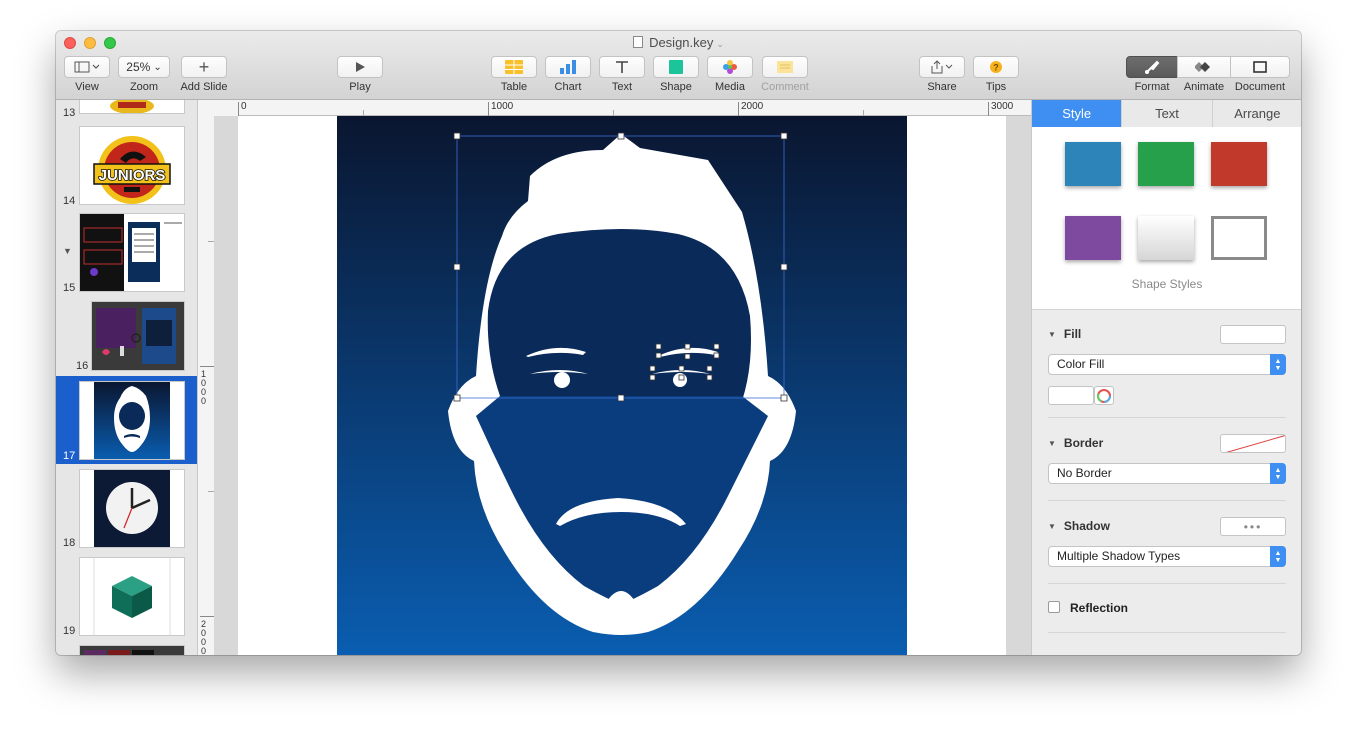  I want to click on document-icon, so click(1260, 67).